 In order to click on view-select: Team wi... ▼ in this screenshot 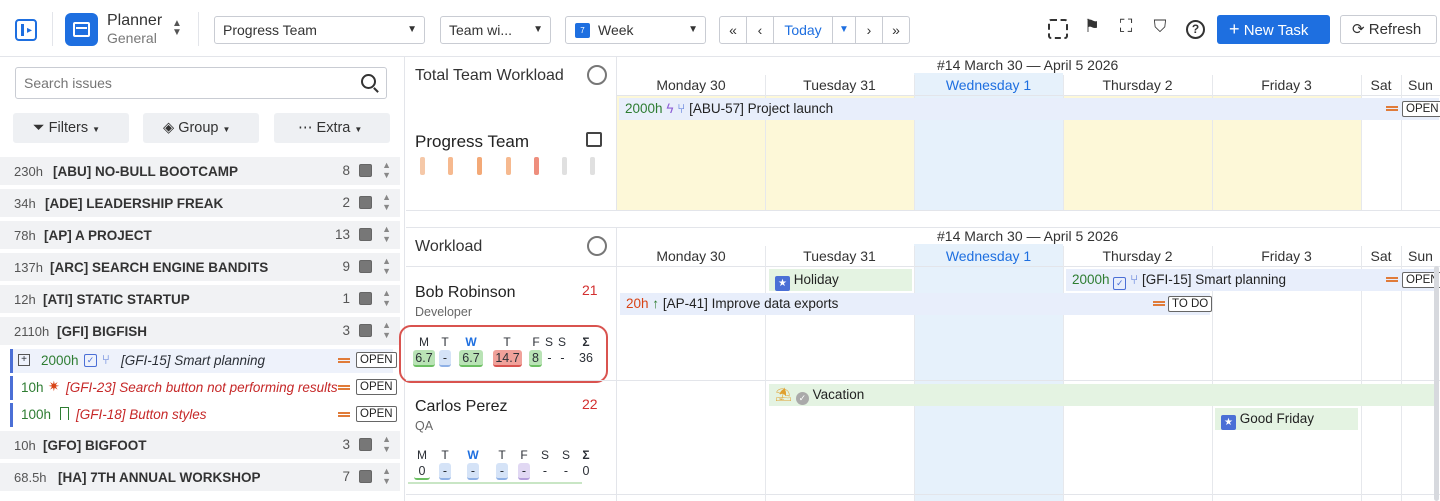, I will do `click(495, 30)`.